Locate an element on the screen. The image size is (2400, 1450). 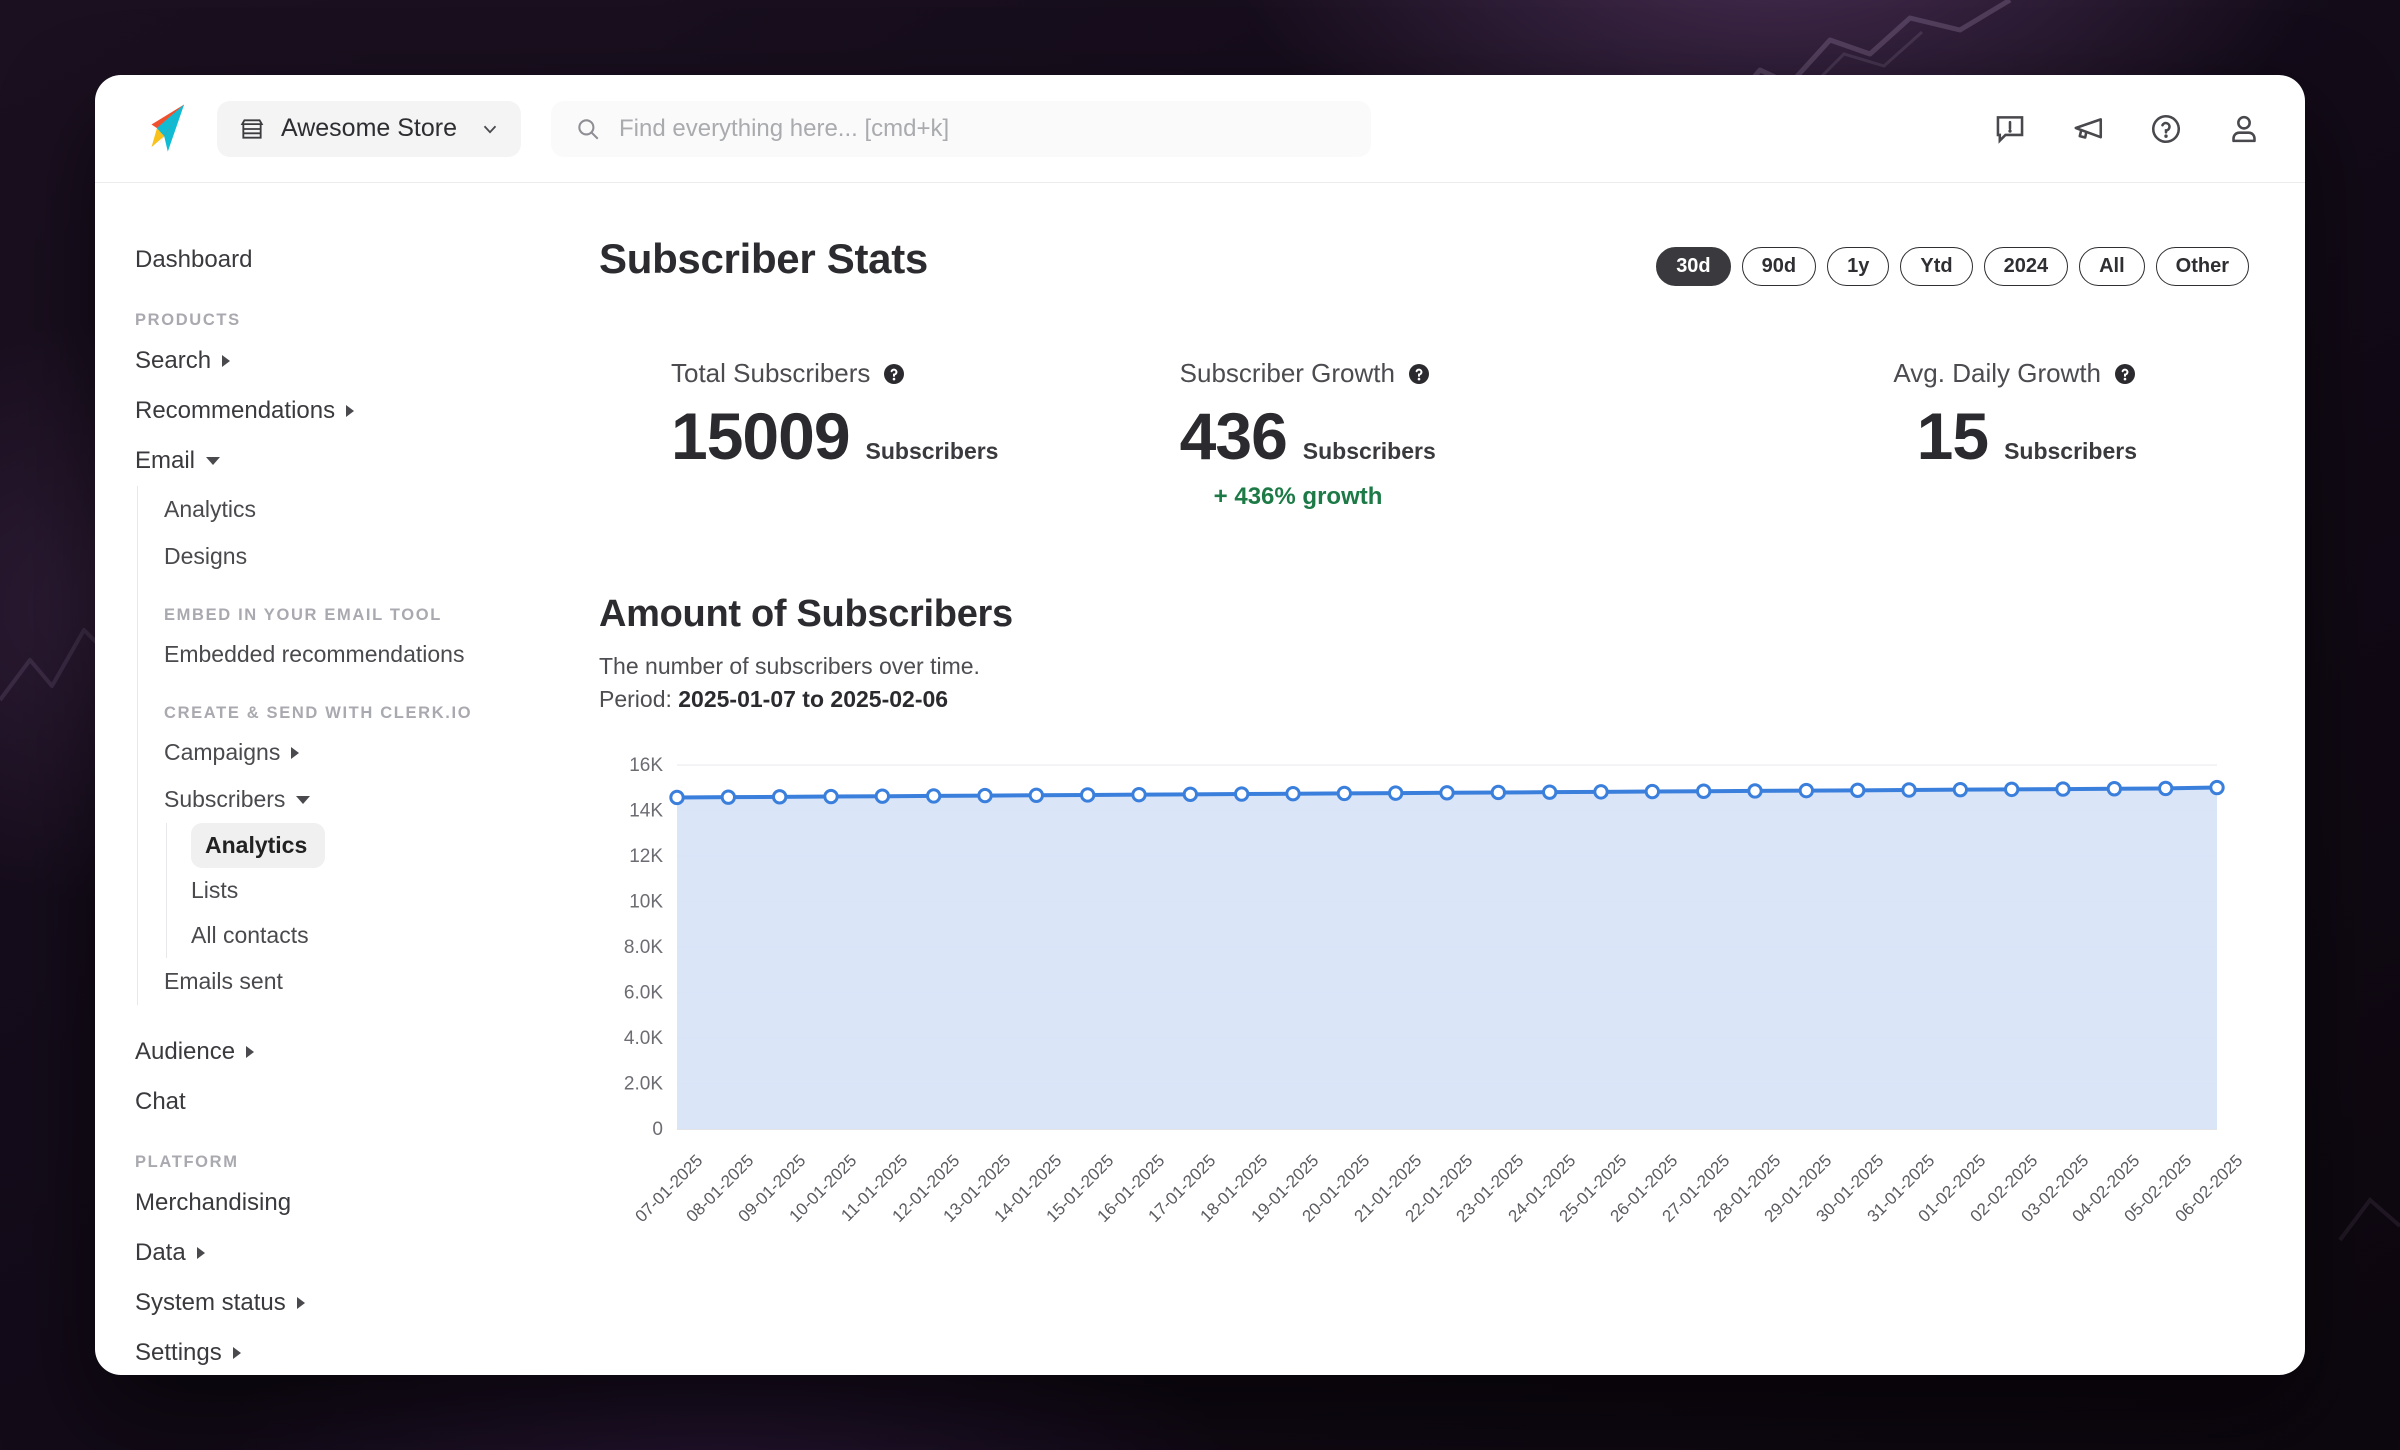
sidebar-item-label: Settings is located at coordinates (178, 1352).